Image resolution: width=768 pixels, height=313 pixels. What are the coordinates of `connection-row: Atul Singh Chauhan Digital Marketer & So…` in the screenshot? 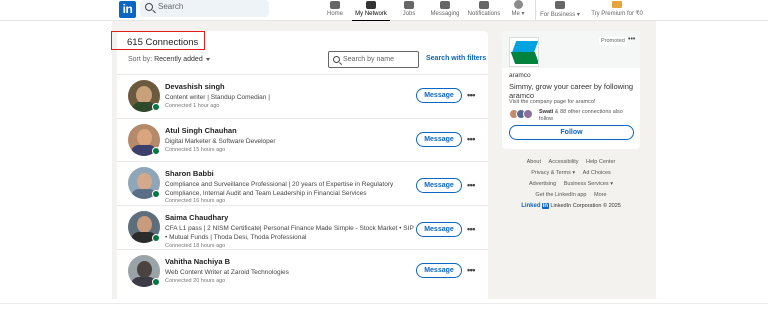 It's located at (302, 140).